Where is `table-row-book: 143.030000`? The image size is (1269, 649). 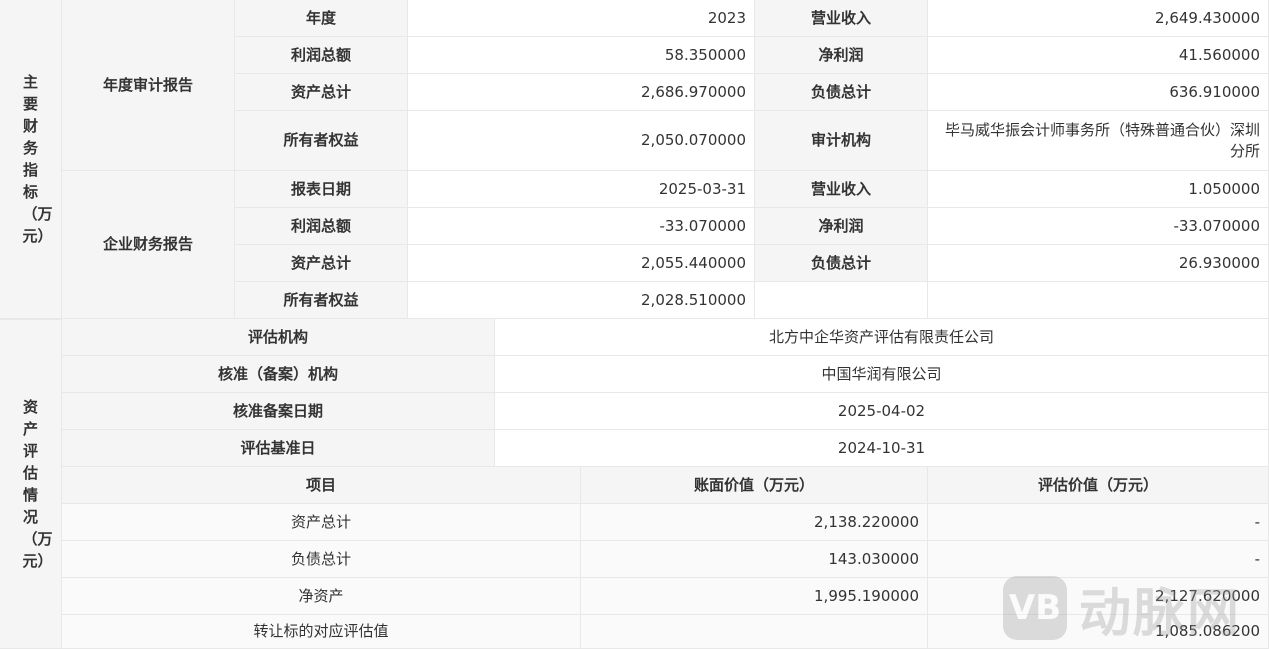
table-row-book: 143.030000 is located at coordinates (754, 559).